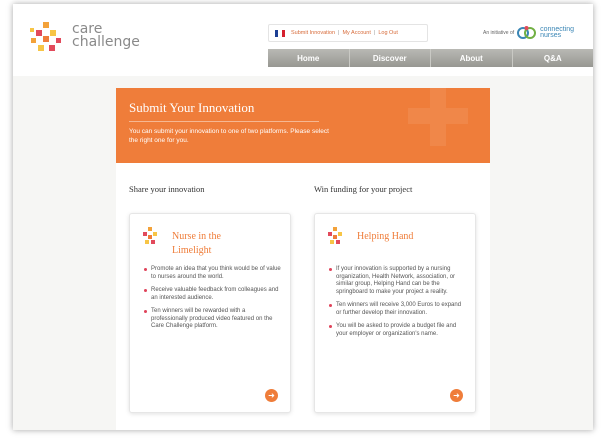 The image size is (607, 439). I want to click on banner-divider, so click(224, 121).